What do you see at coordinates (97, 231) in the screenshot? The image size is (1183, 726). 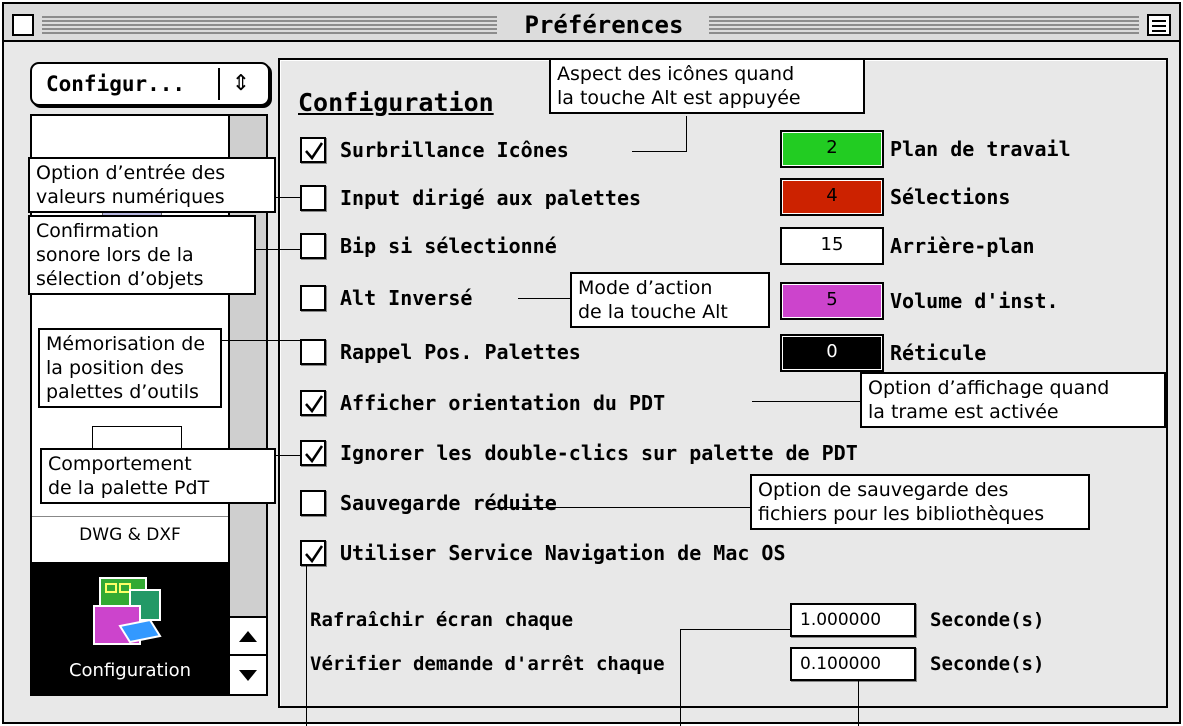 I see `callout-line: Confirmation` at bounding box center [97, 231].